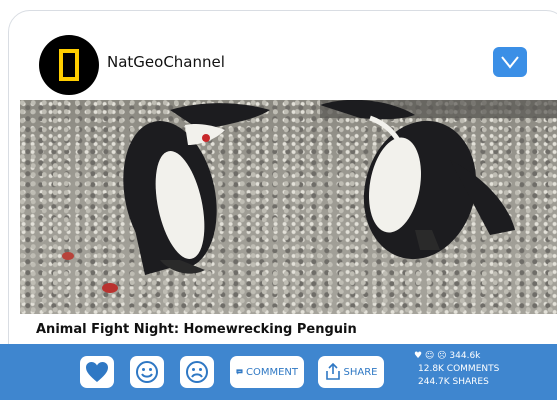 Image resolution: width=557 pixels, height=400 pixels. I want to click on comment-count: 12.8K COMMENTS, so click(459, 369).